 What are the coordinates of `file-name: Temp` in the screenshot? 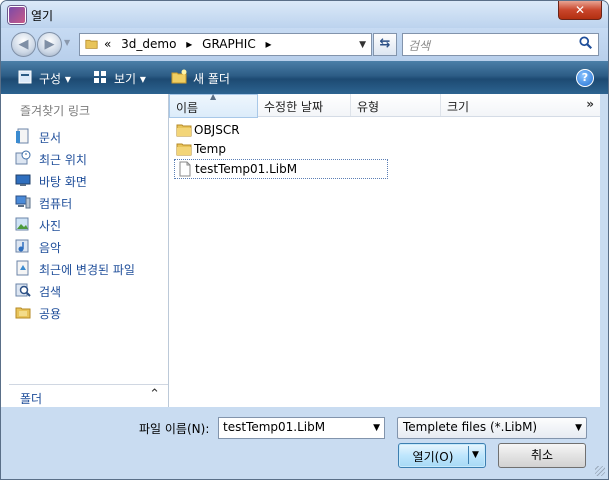 It's located at (210, 149).